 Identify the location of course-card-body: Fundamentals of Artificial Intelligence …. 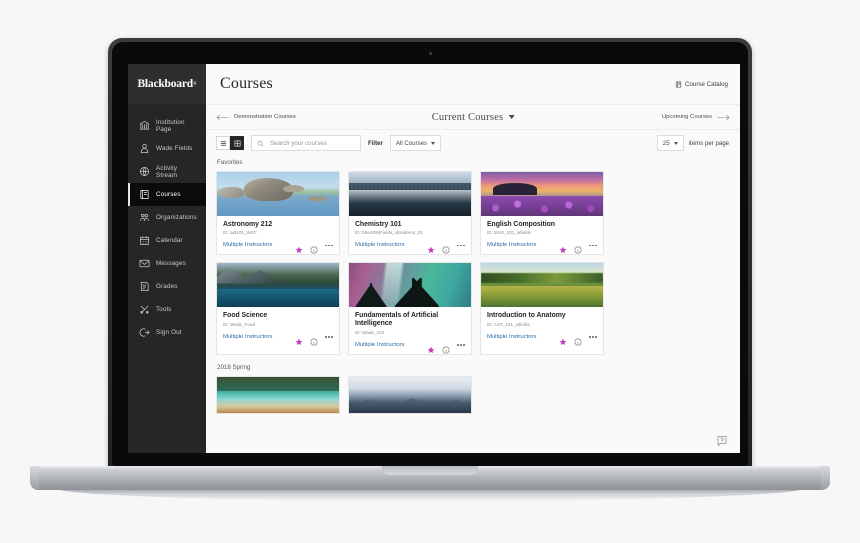
(410, 330).